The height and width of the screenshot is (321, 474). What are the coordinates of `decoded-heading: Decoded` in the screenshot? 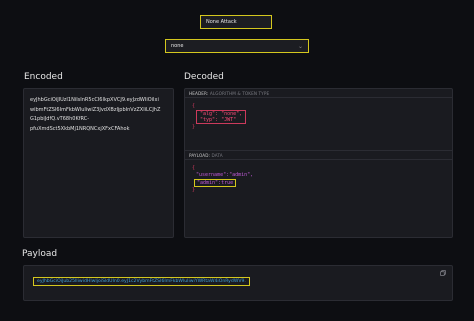 It's located at (204, 77).